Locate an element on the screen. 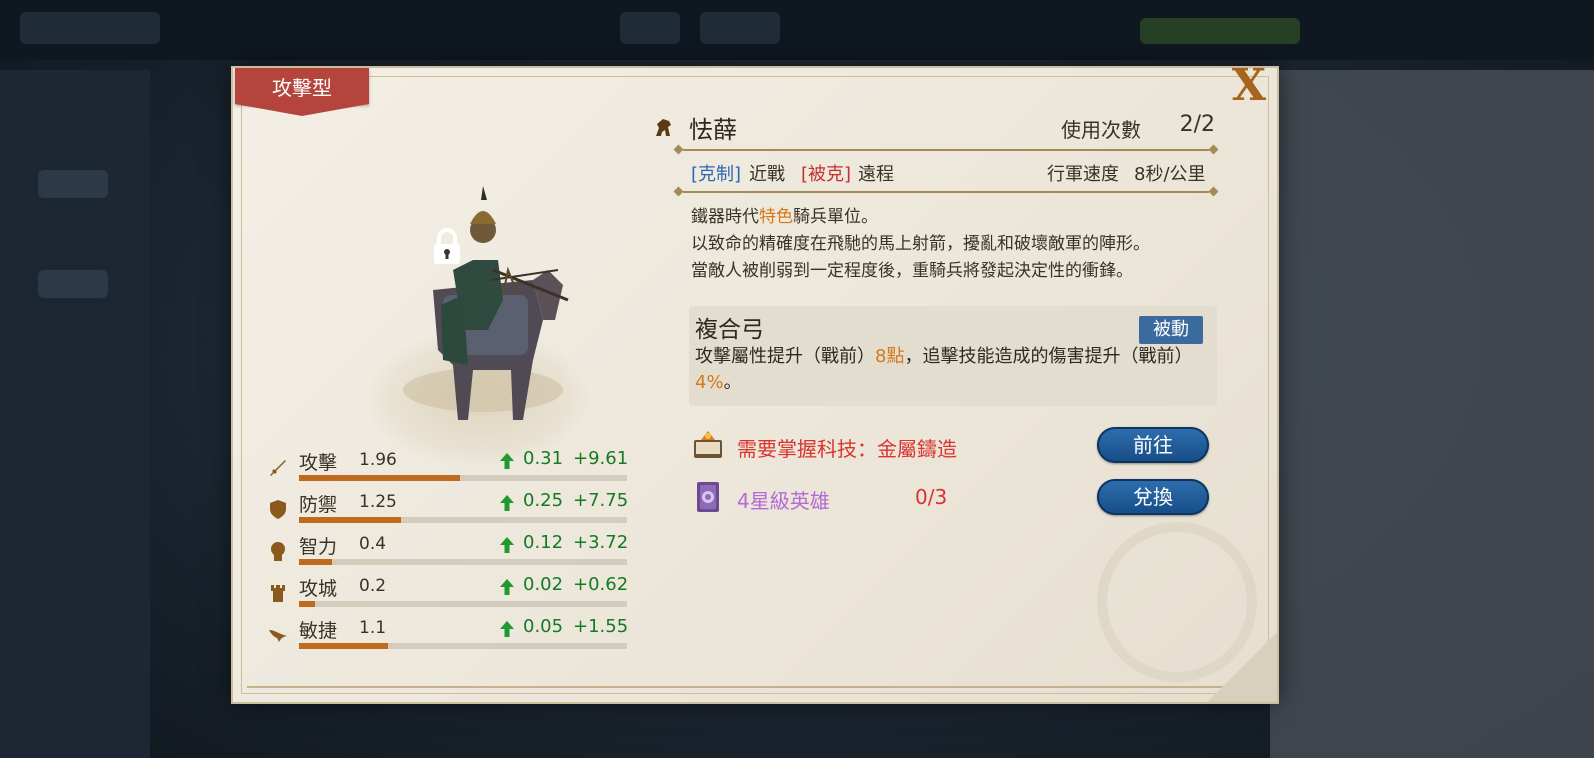  skill-name: 複合弓 is located at coordinates (729, 330).